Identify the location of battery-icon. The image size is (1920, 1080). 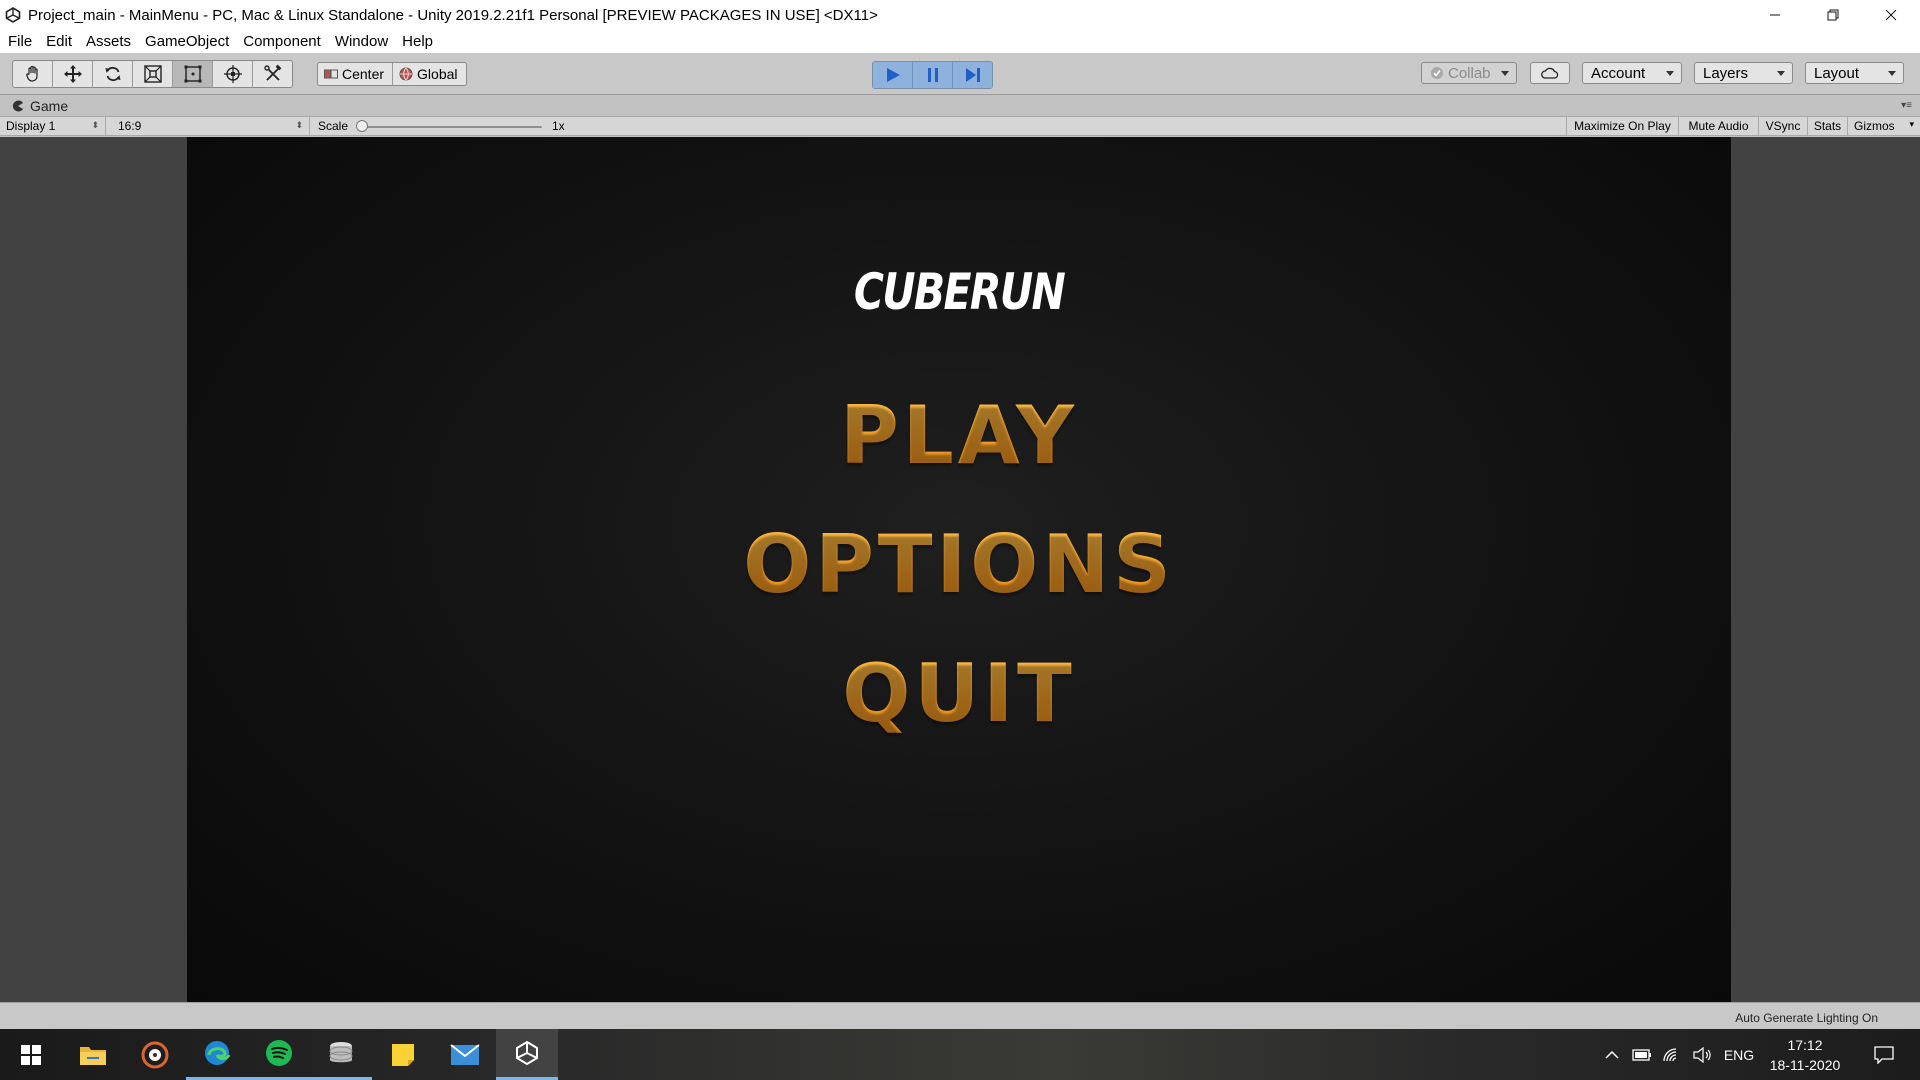
(1641, 1054).